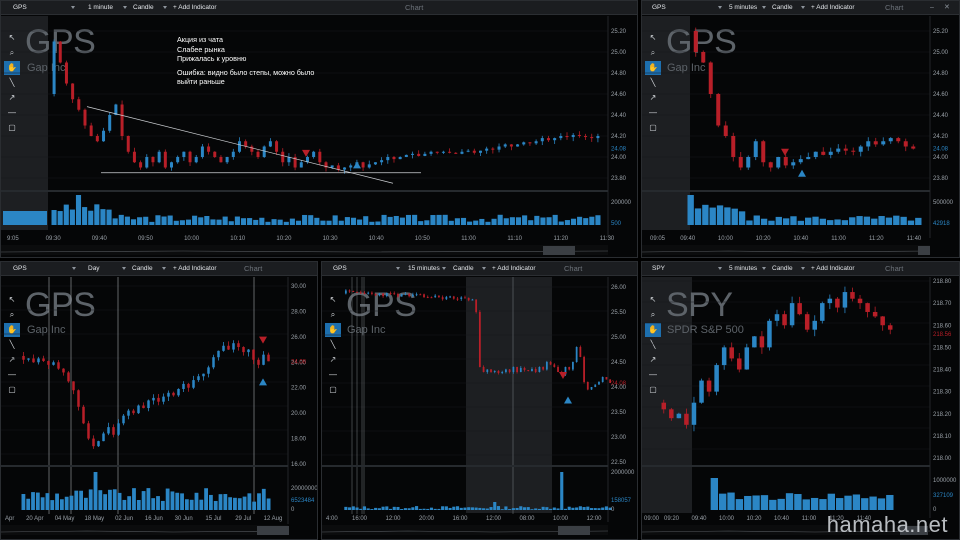 The width and height of the screenshot is (960, 540). What do you see at coordinates (527, 519) in the screenshot?
I see `axis-label: 08:00` at bounding box center [527, 519].